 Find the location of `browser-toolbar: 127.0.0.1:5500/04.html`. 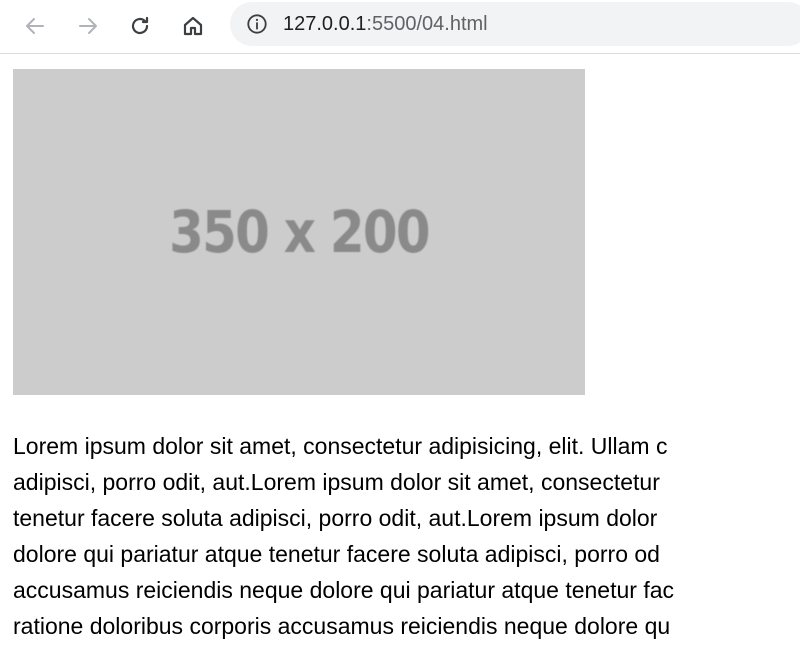

browser-toolbar: 127.0.0.1:5500/04.html is located at coordinates (400, 27).